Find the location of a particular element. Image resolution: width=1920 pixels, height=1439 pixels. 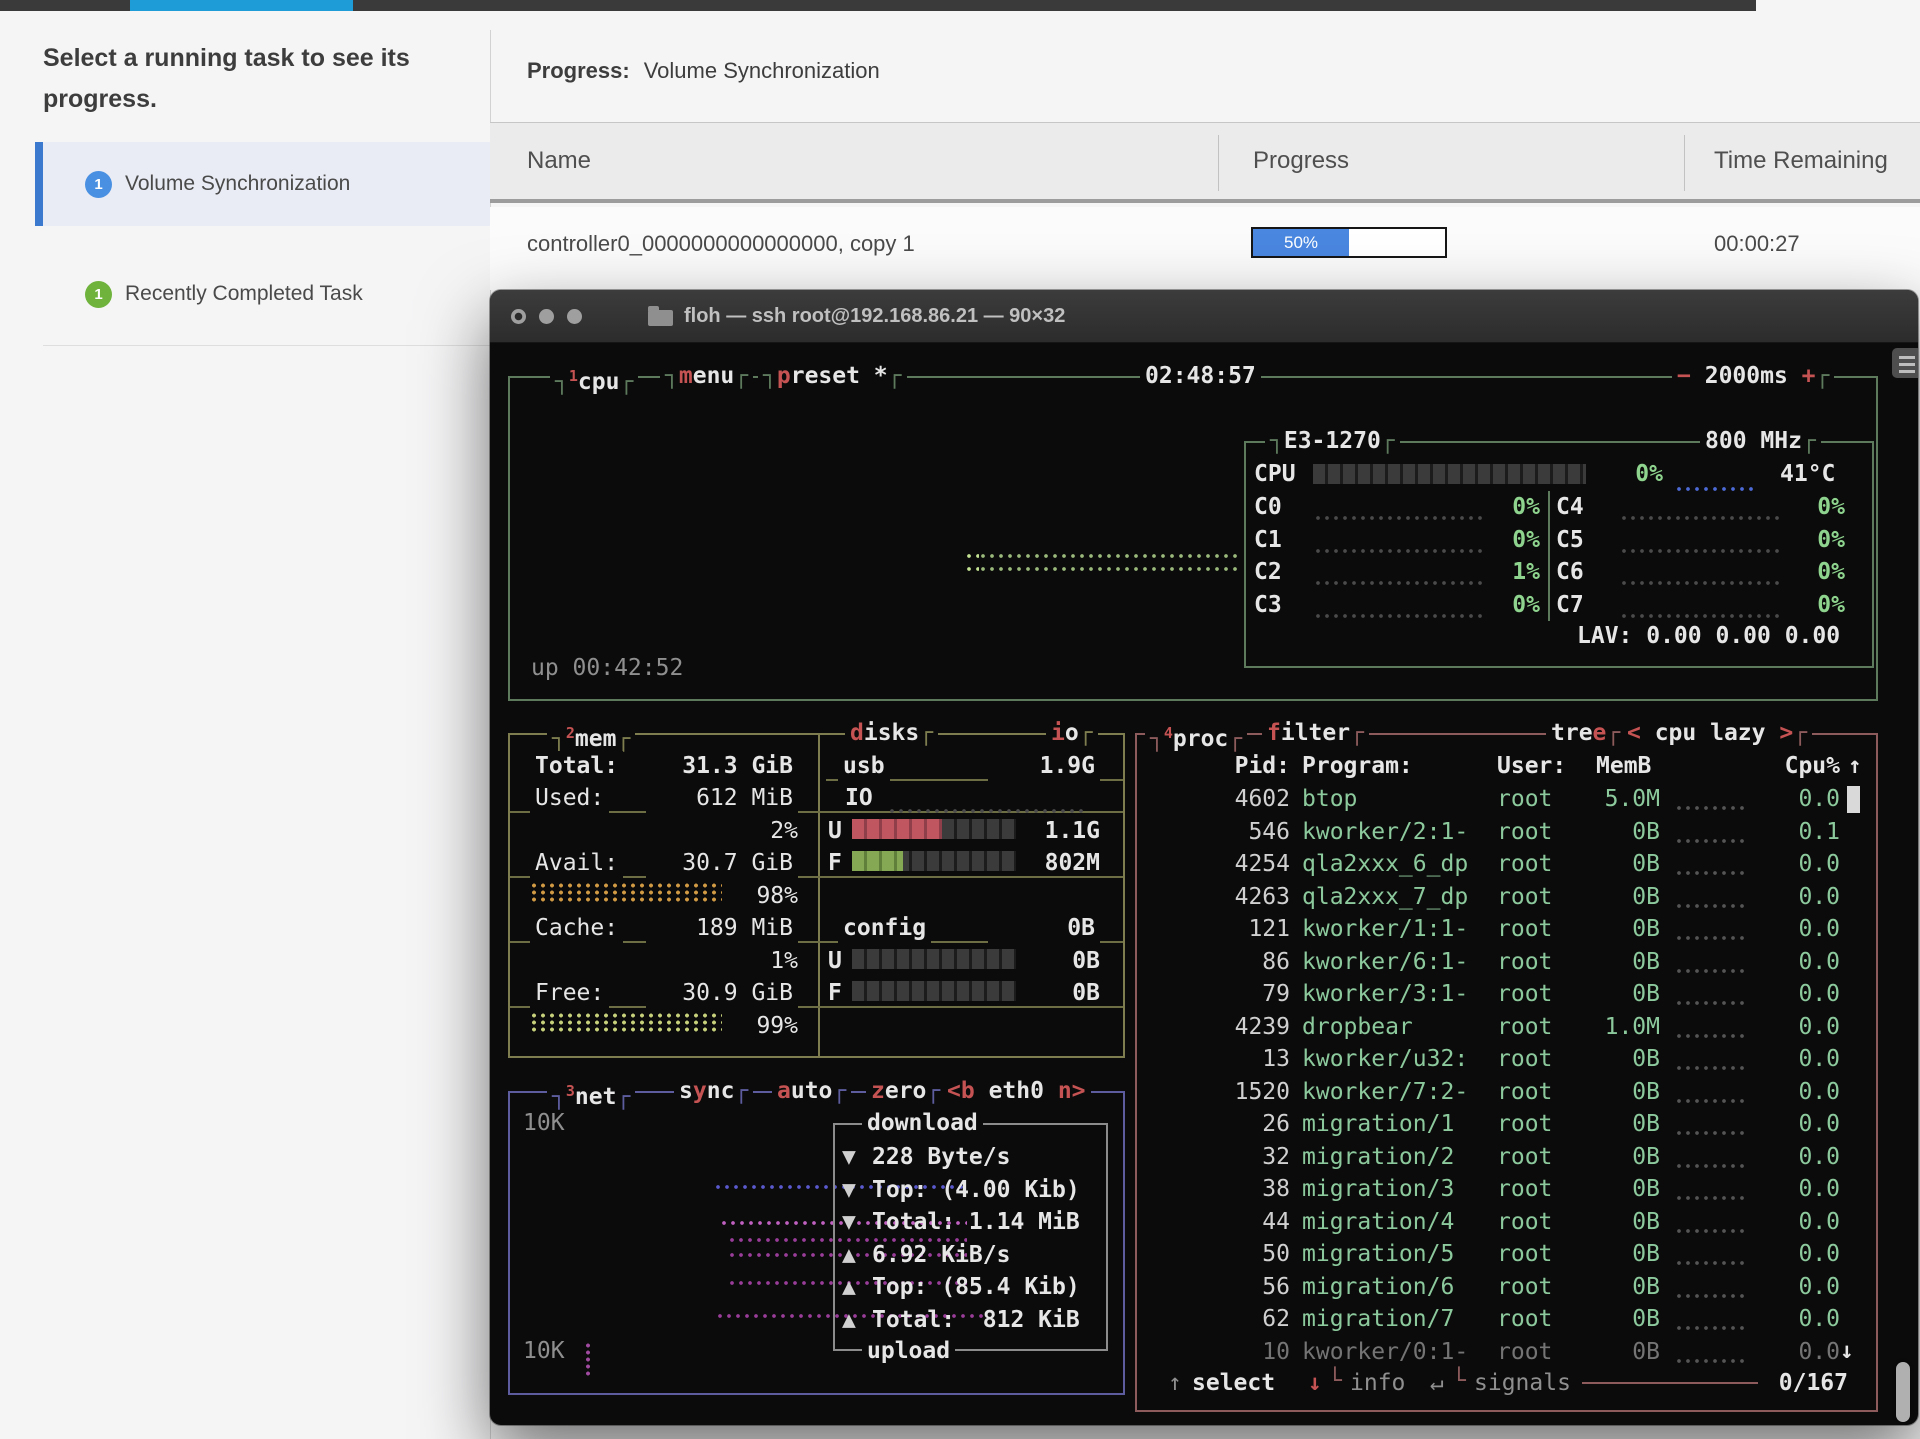

core-list-right: C4 0% C5 0% C6 0% C7 0% is located at coordinates (1184, 556).